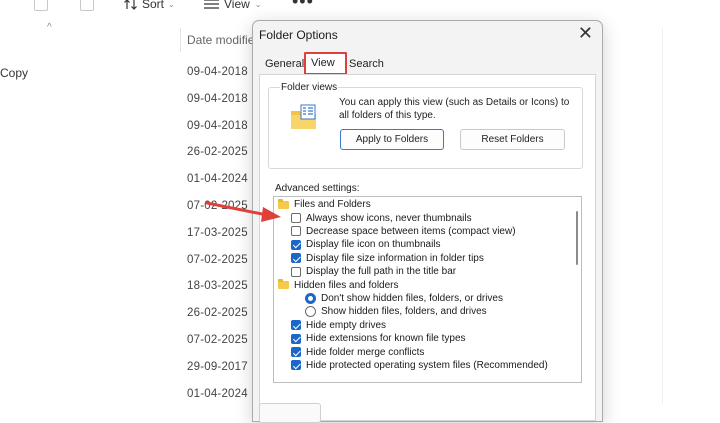 The height and width of the screenshot is (423, 720). What do you see at coordinates (662, 216) in the screenshot?
I see `pane-divider` at bounding box center [662, 216].